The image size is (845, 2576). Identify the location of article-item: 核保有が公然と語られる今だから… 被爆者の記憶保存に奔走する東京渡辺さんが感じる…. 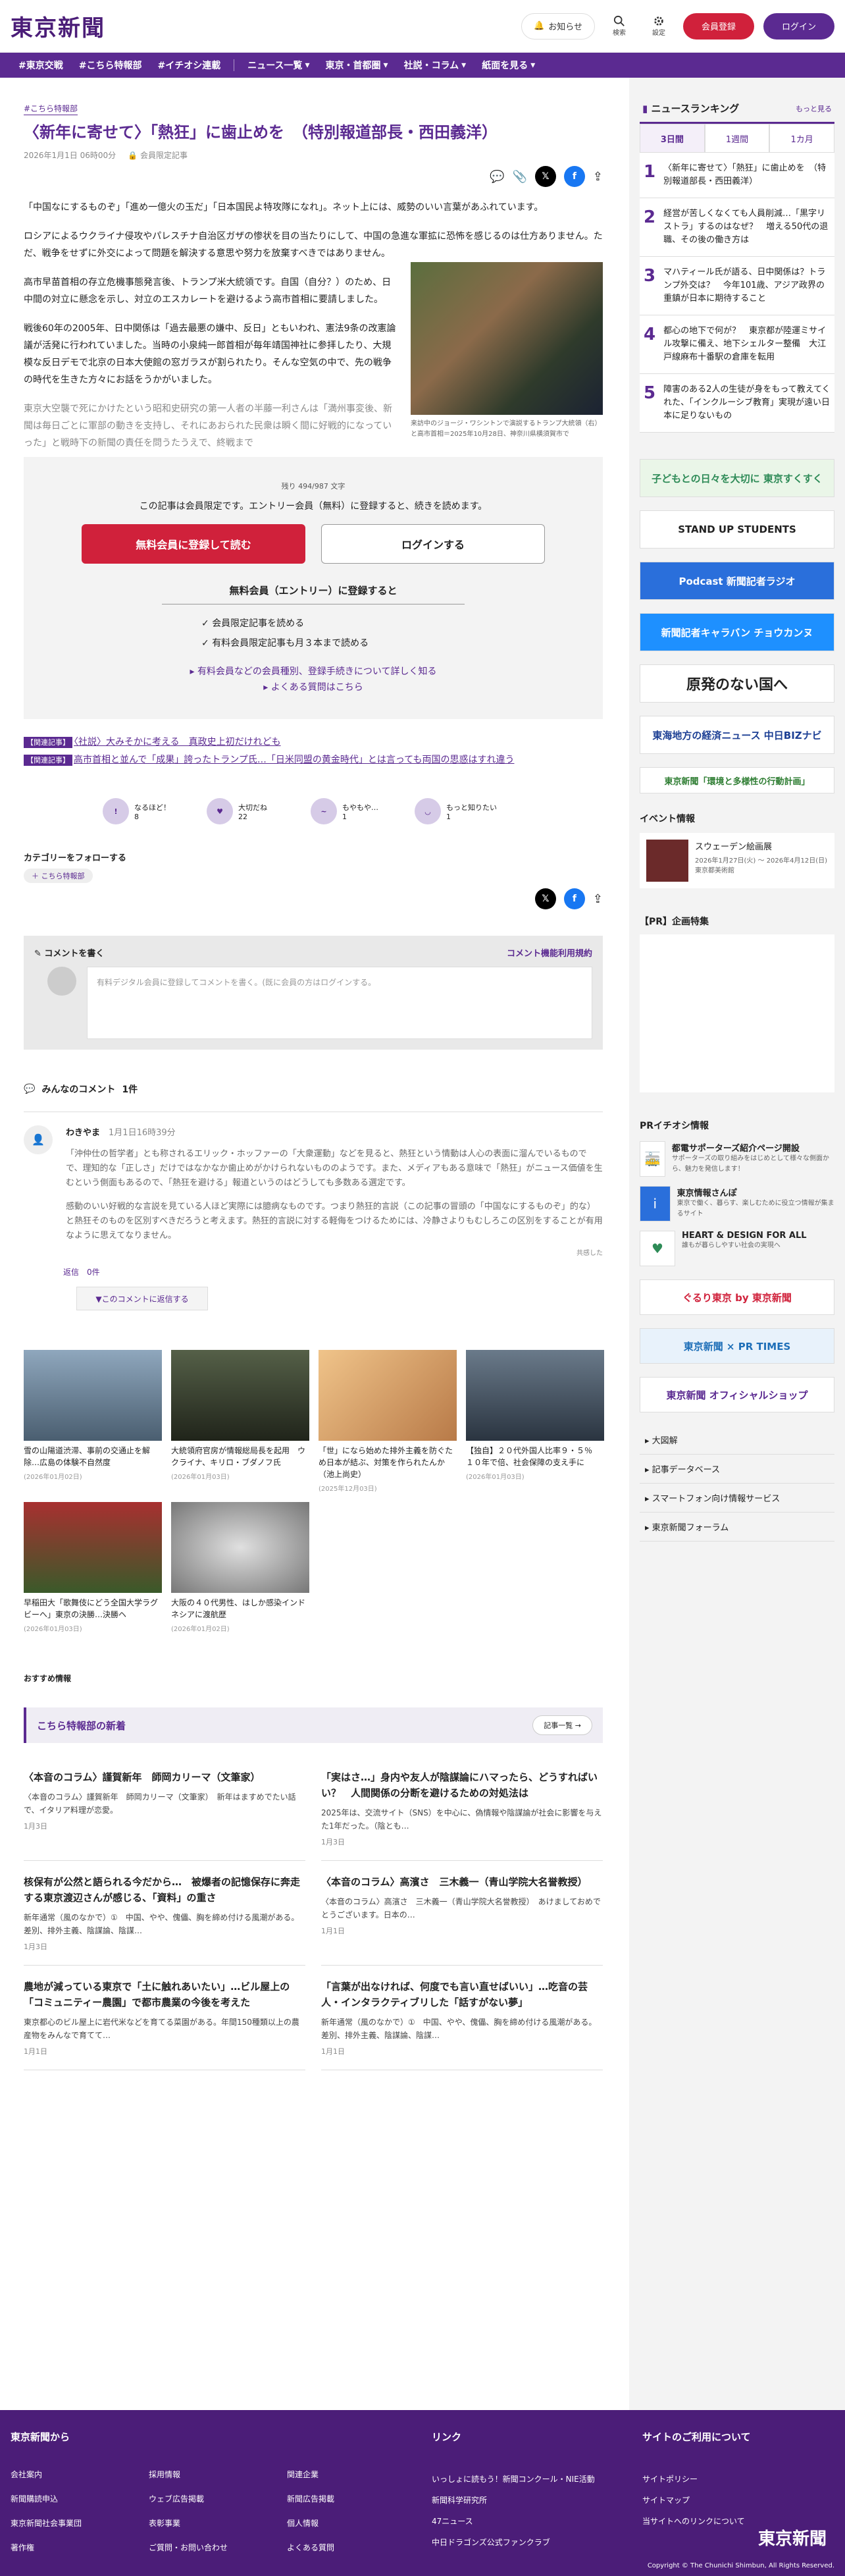
(165, 1913).